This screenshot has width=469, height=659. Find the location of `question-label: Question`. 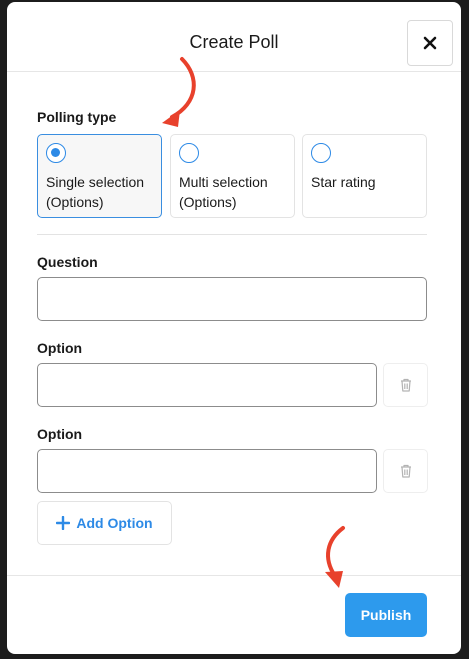

question-label: Question is located at coordinates (67, 262).